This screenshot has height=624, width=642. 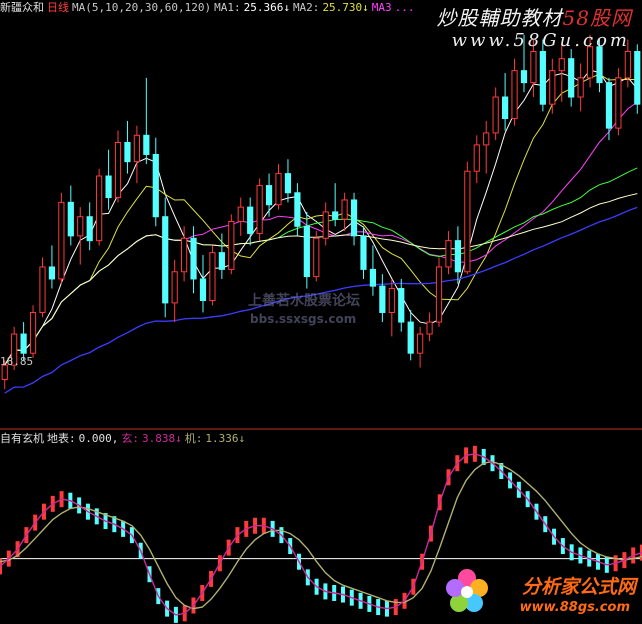 I want to click on ma2-label: MA2:, so click(x=306, y=7).